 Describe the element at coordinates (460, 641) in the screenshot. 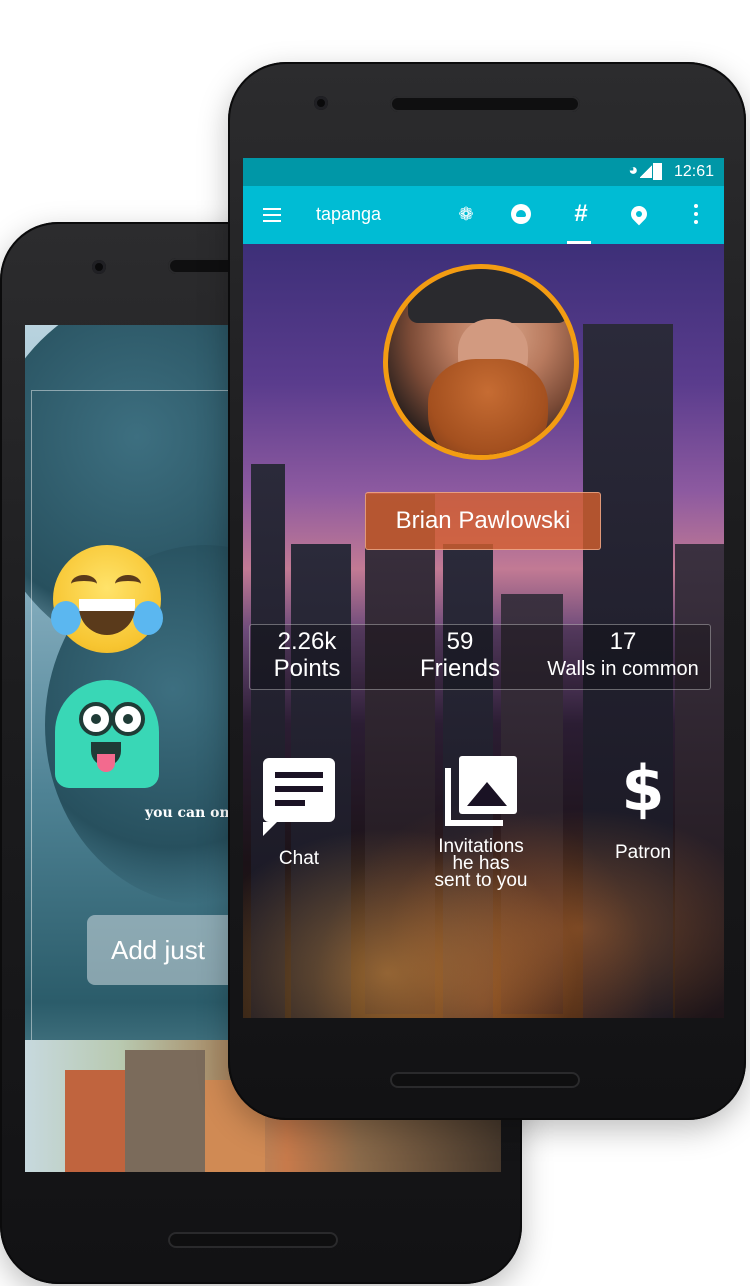

I see `stat-friends-value: 59` at that location.